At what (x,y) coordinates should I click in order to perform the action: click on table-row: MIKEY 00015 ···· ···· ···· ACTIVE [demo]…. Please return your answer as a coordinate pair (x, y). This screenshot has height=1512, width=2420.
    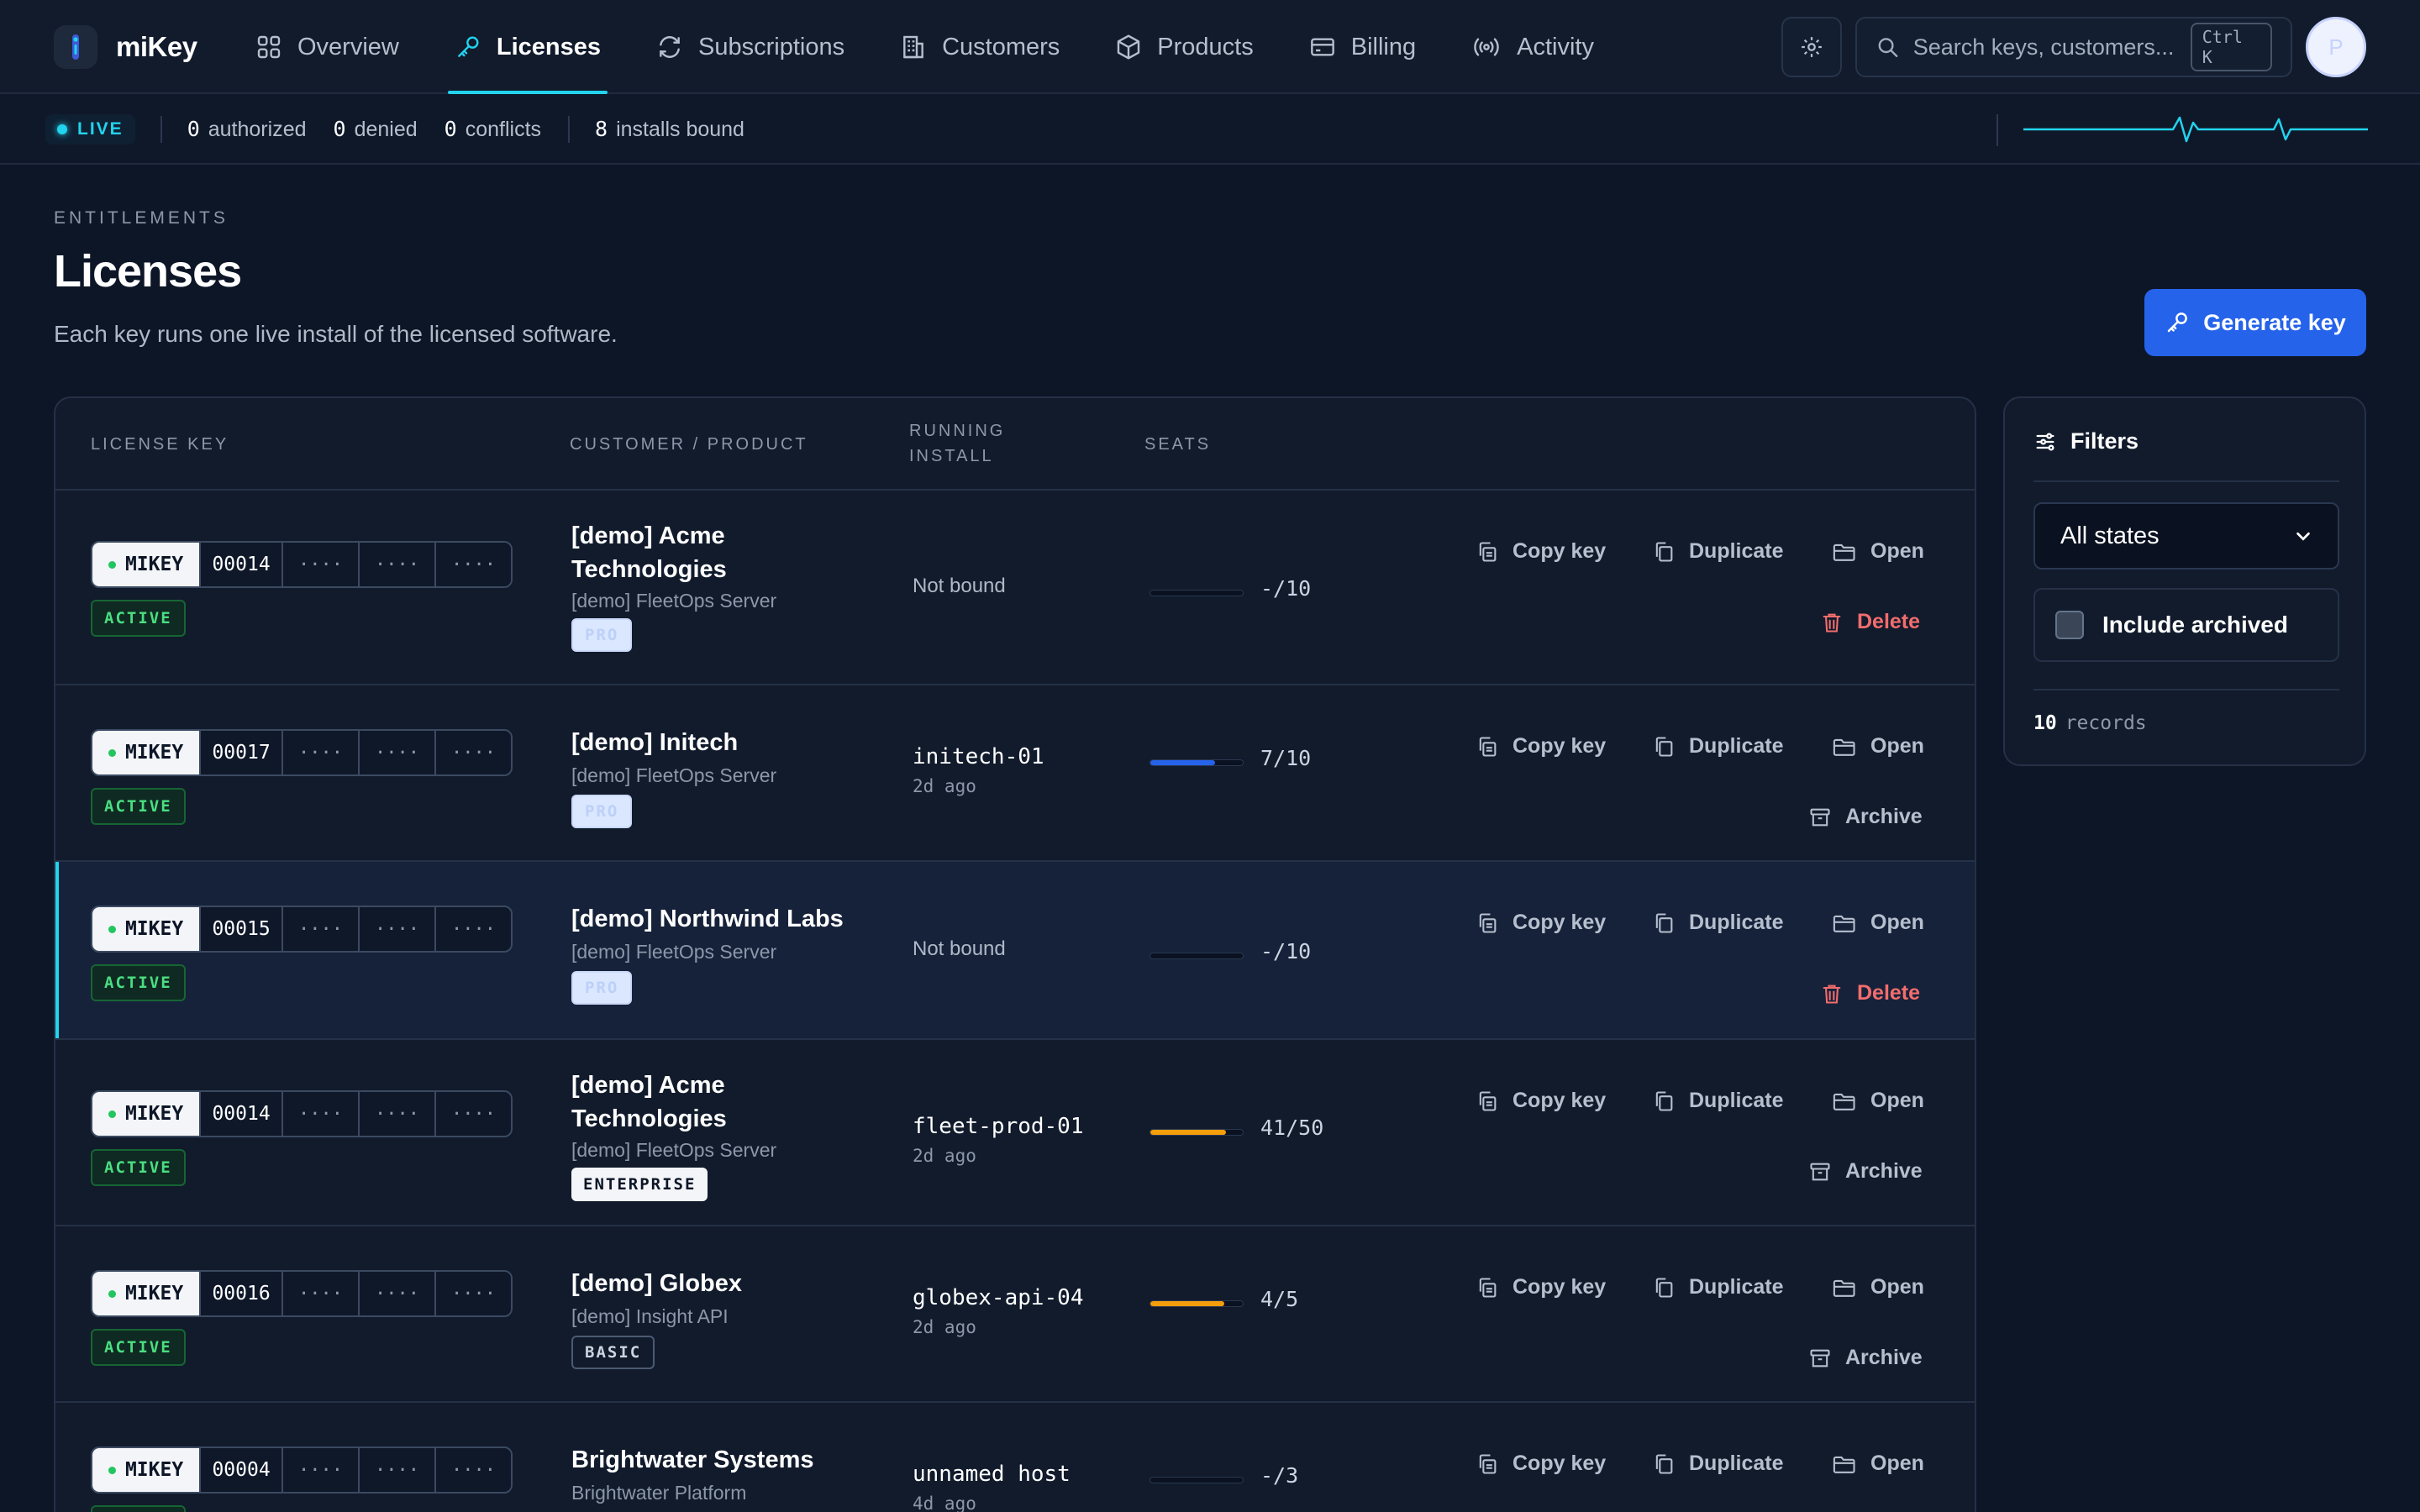
    Looking at the image, I should click on (1015, 951).